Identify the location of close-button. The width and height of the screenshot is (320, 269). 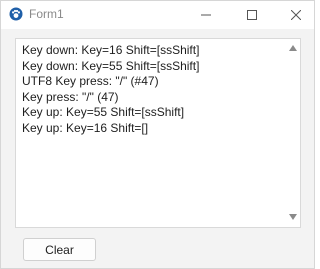
(296, 15).